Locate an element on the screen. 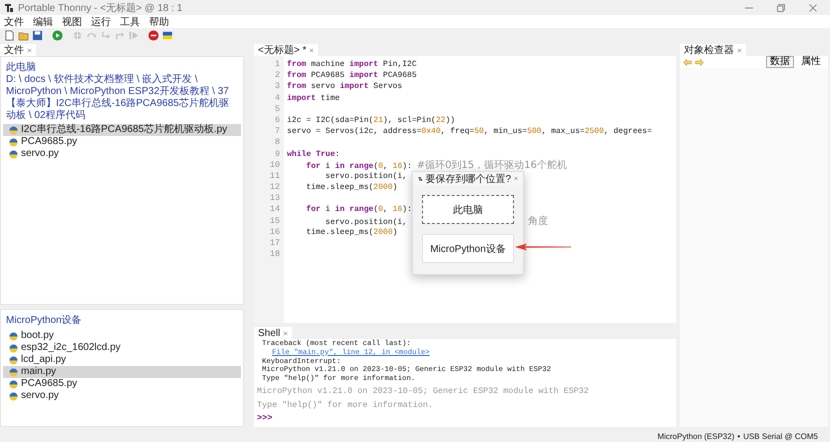  editor-tab: <无标题> * is located at coordinates (286, 50).